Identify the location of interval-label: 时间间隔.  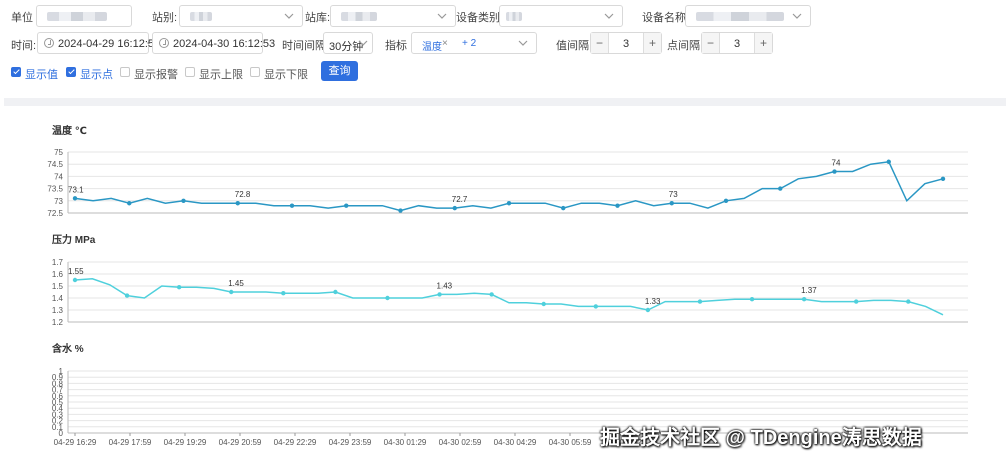
(304, 46).